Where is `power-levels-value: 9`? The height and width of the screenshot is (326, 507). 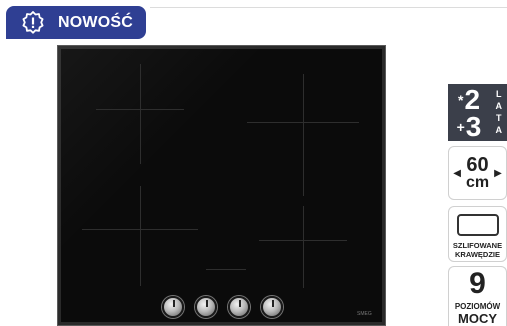
power-levels-value: 9 is located at coordinates (477, 283).